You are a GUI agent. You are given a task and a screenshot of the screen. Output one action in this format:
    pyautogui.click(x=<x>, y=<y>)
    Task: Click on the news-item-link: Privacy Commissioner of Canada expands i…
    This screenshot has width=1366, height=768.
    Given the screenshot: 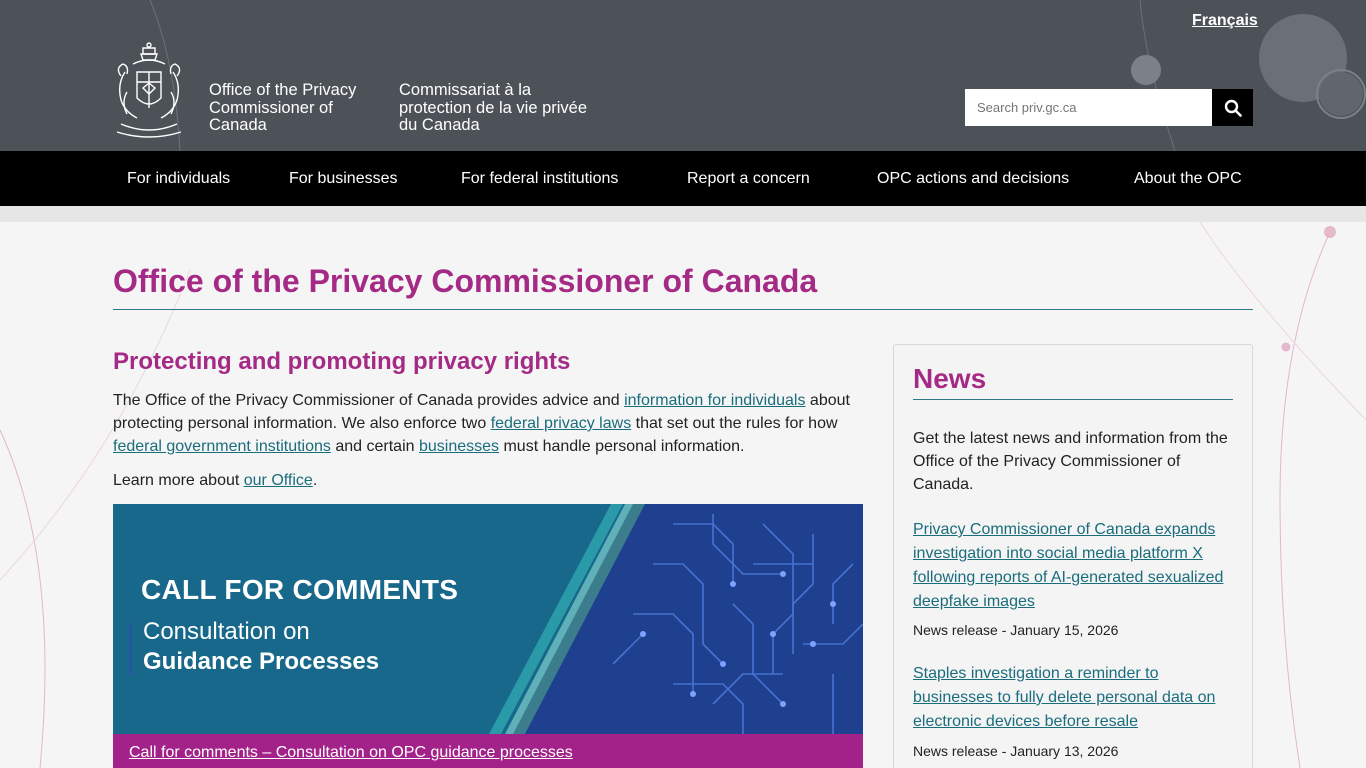 What is the action you would take?
    pyautogui.click(x=1075, y=566)
    